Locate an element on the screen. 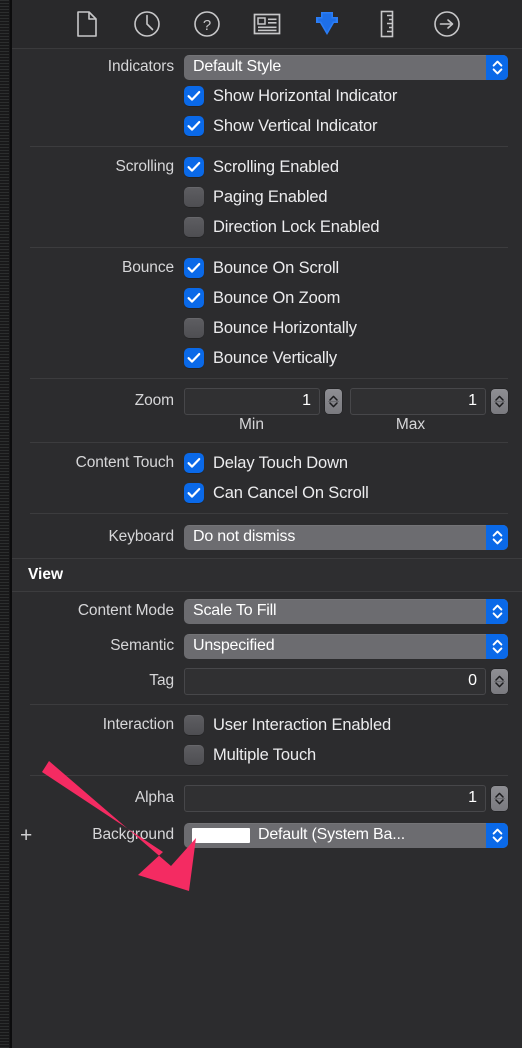 The width and height of the screenshot is (522, 1048). can-cancel-on-scroll-row: Can Cancel On Scroll is located at coordinates (267, 493).